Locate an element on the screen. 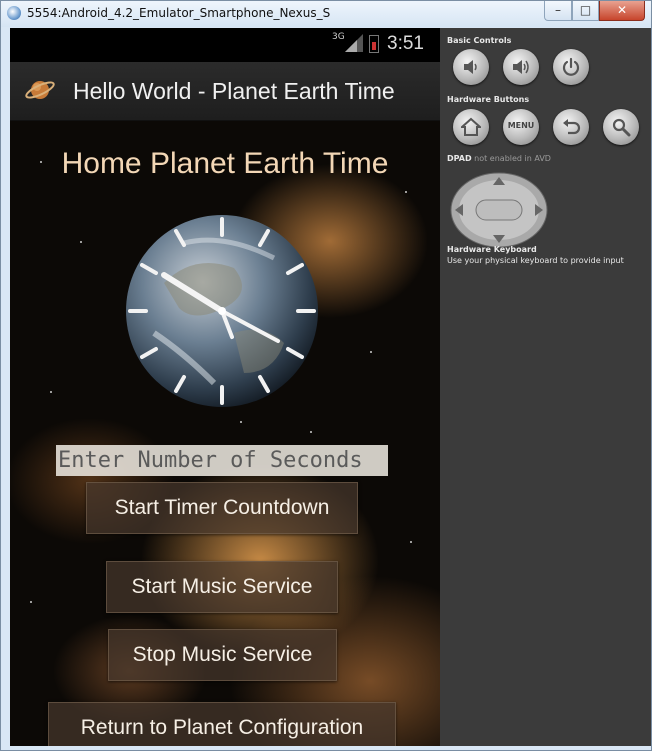 The height and width of the screenshot is (751, 652). menu-button: MENU is located at coordinates (521, 127).